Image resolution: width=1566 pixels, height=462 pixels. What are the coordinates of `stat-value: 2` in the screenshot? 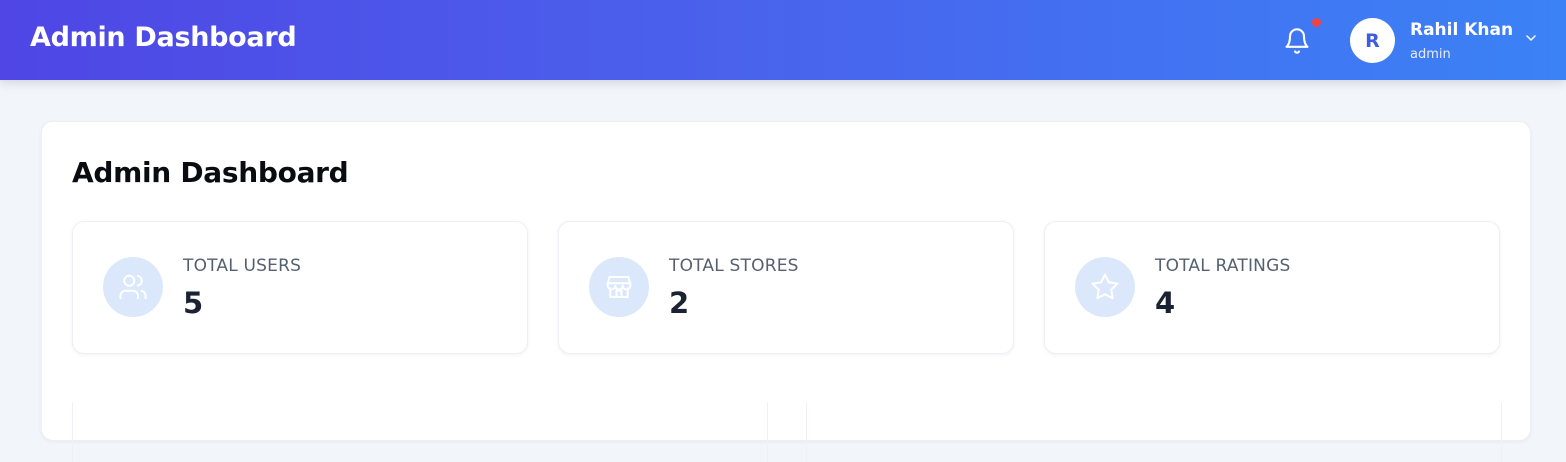 It's located at (679, 303).